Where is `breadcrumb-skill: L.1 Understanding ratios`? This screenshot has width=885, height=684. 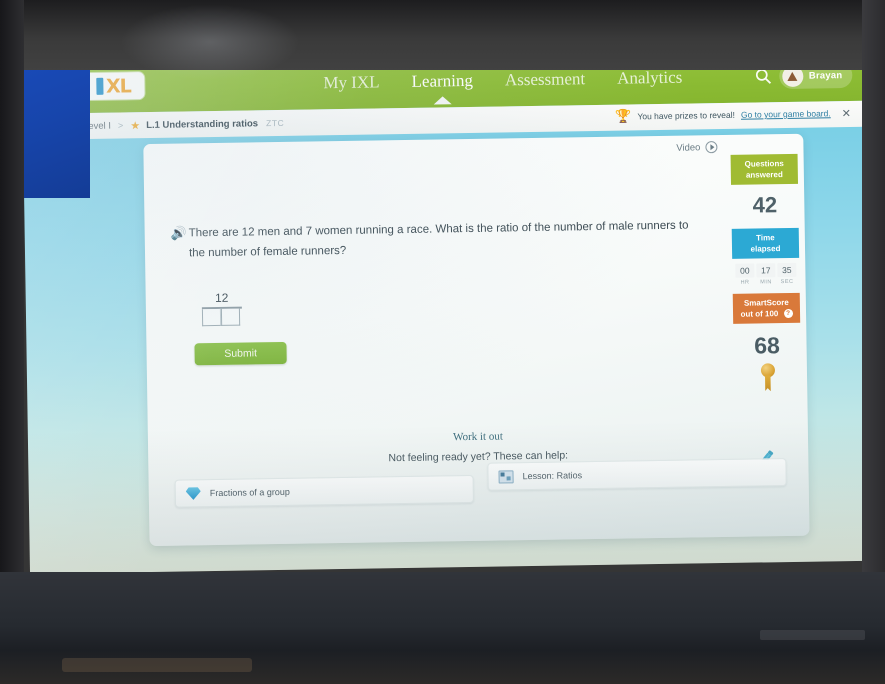 breadcrumb-skill: L.1 Understanding ratios is located at coordinates (202, 124).